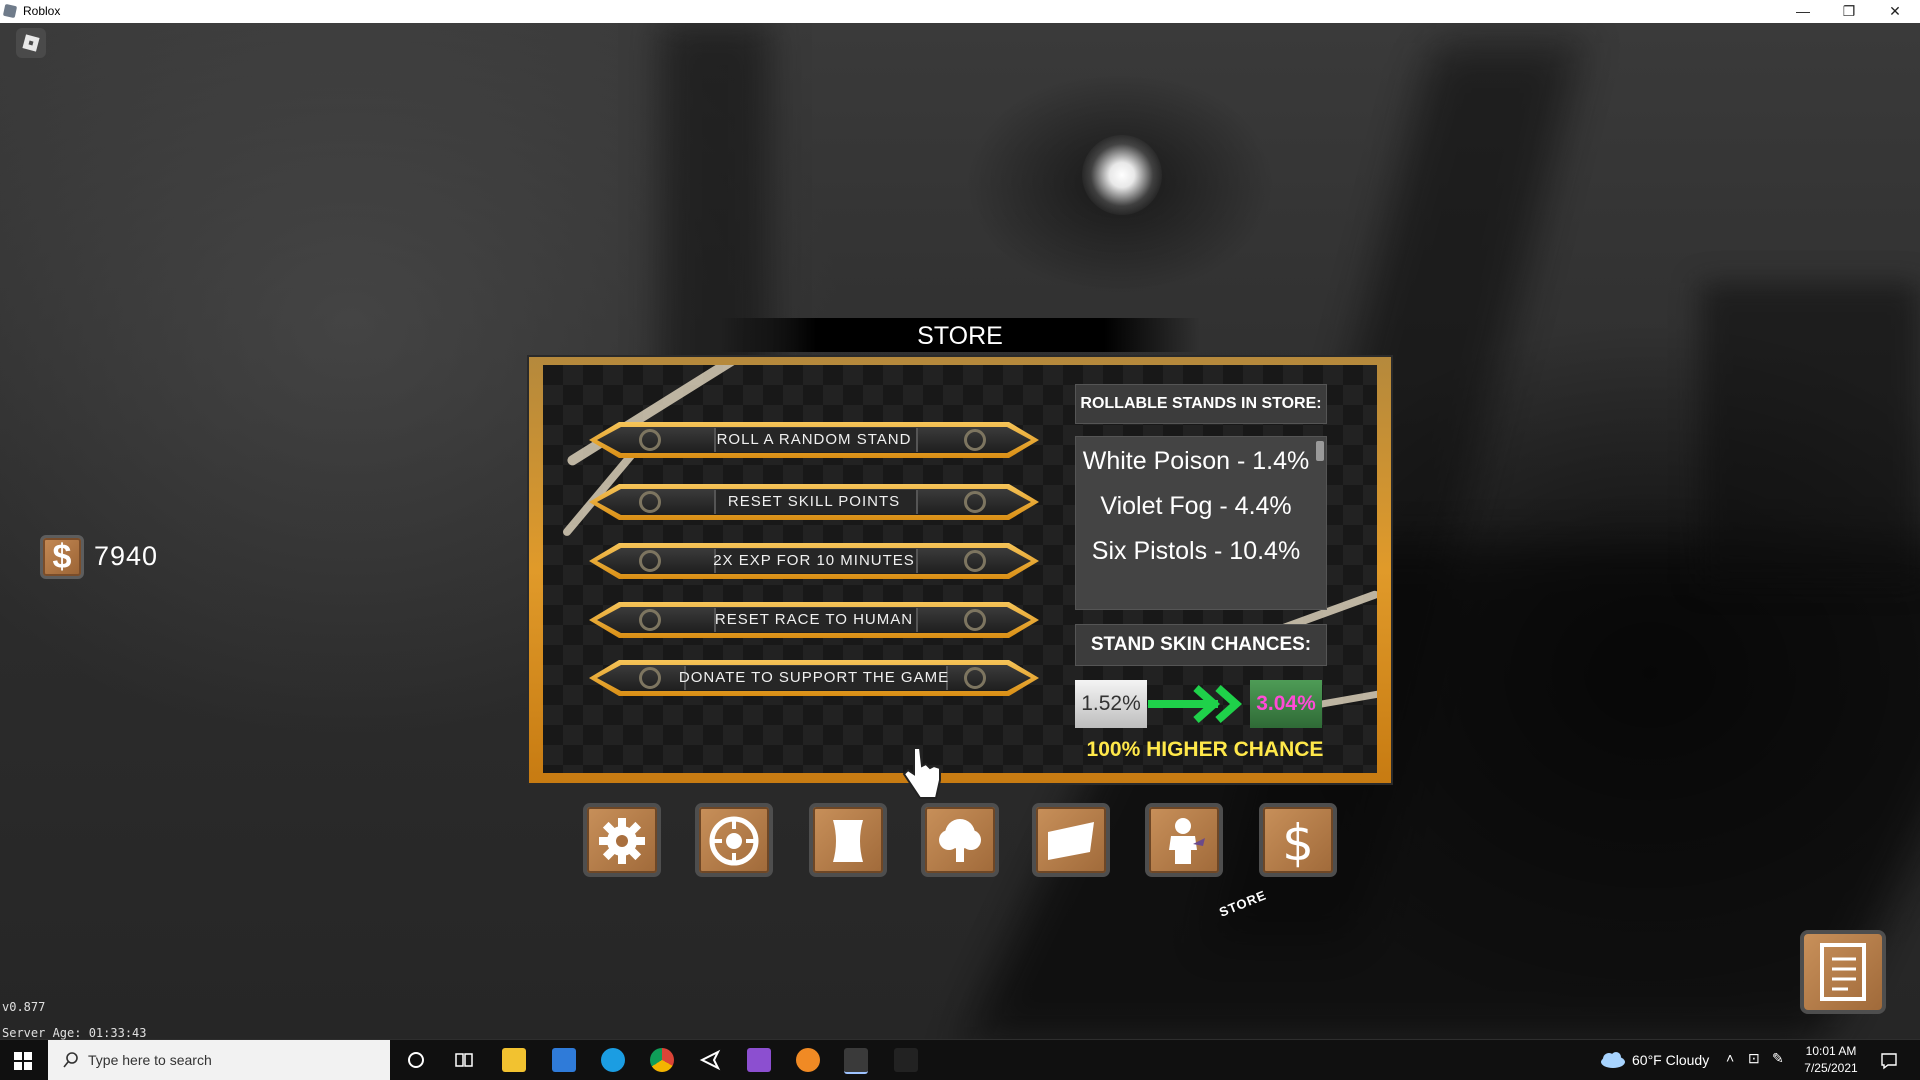  What do you see at coordinates (710, 1060) in the screenshot?
I see `unity-icon` at bounding box center [710, 1060].